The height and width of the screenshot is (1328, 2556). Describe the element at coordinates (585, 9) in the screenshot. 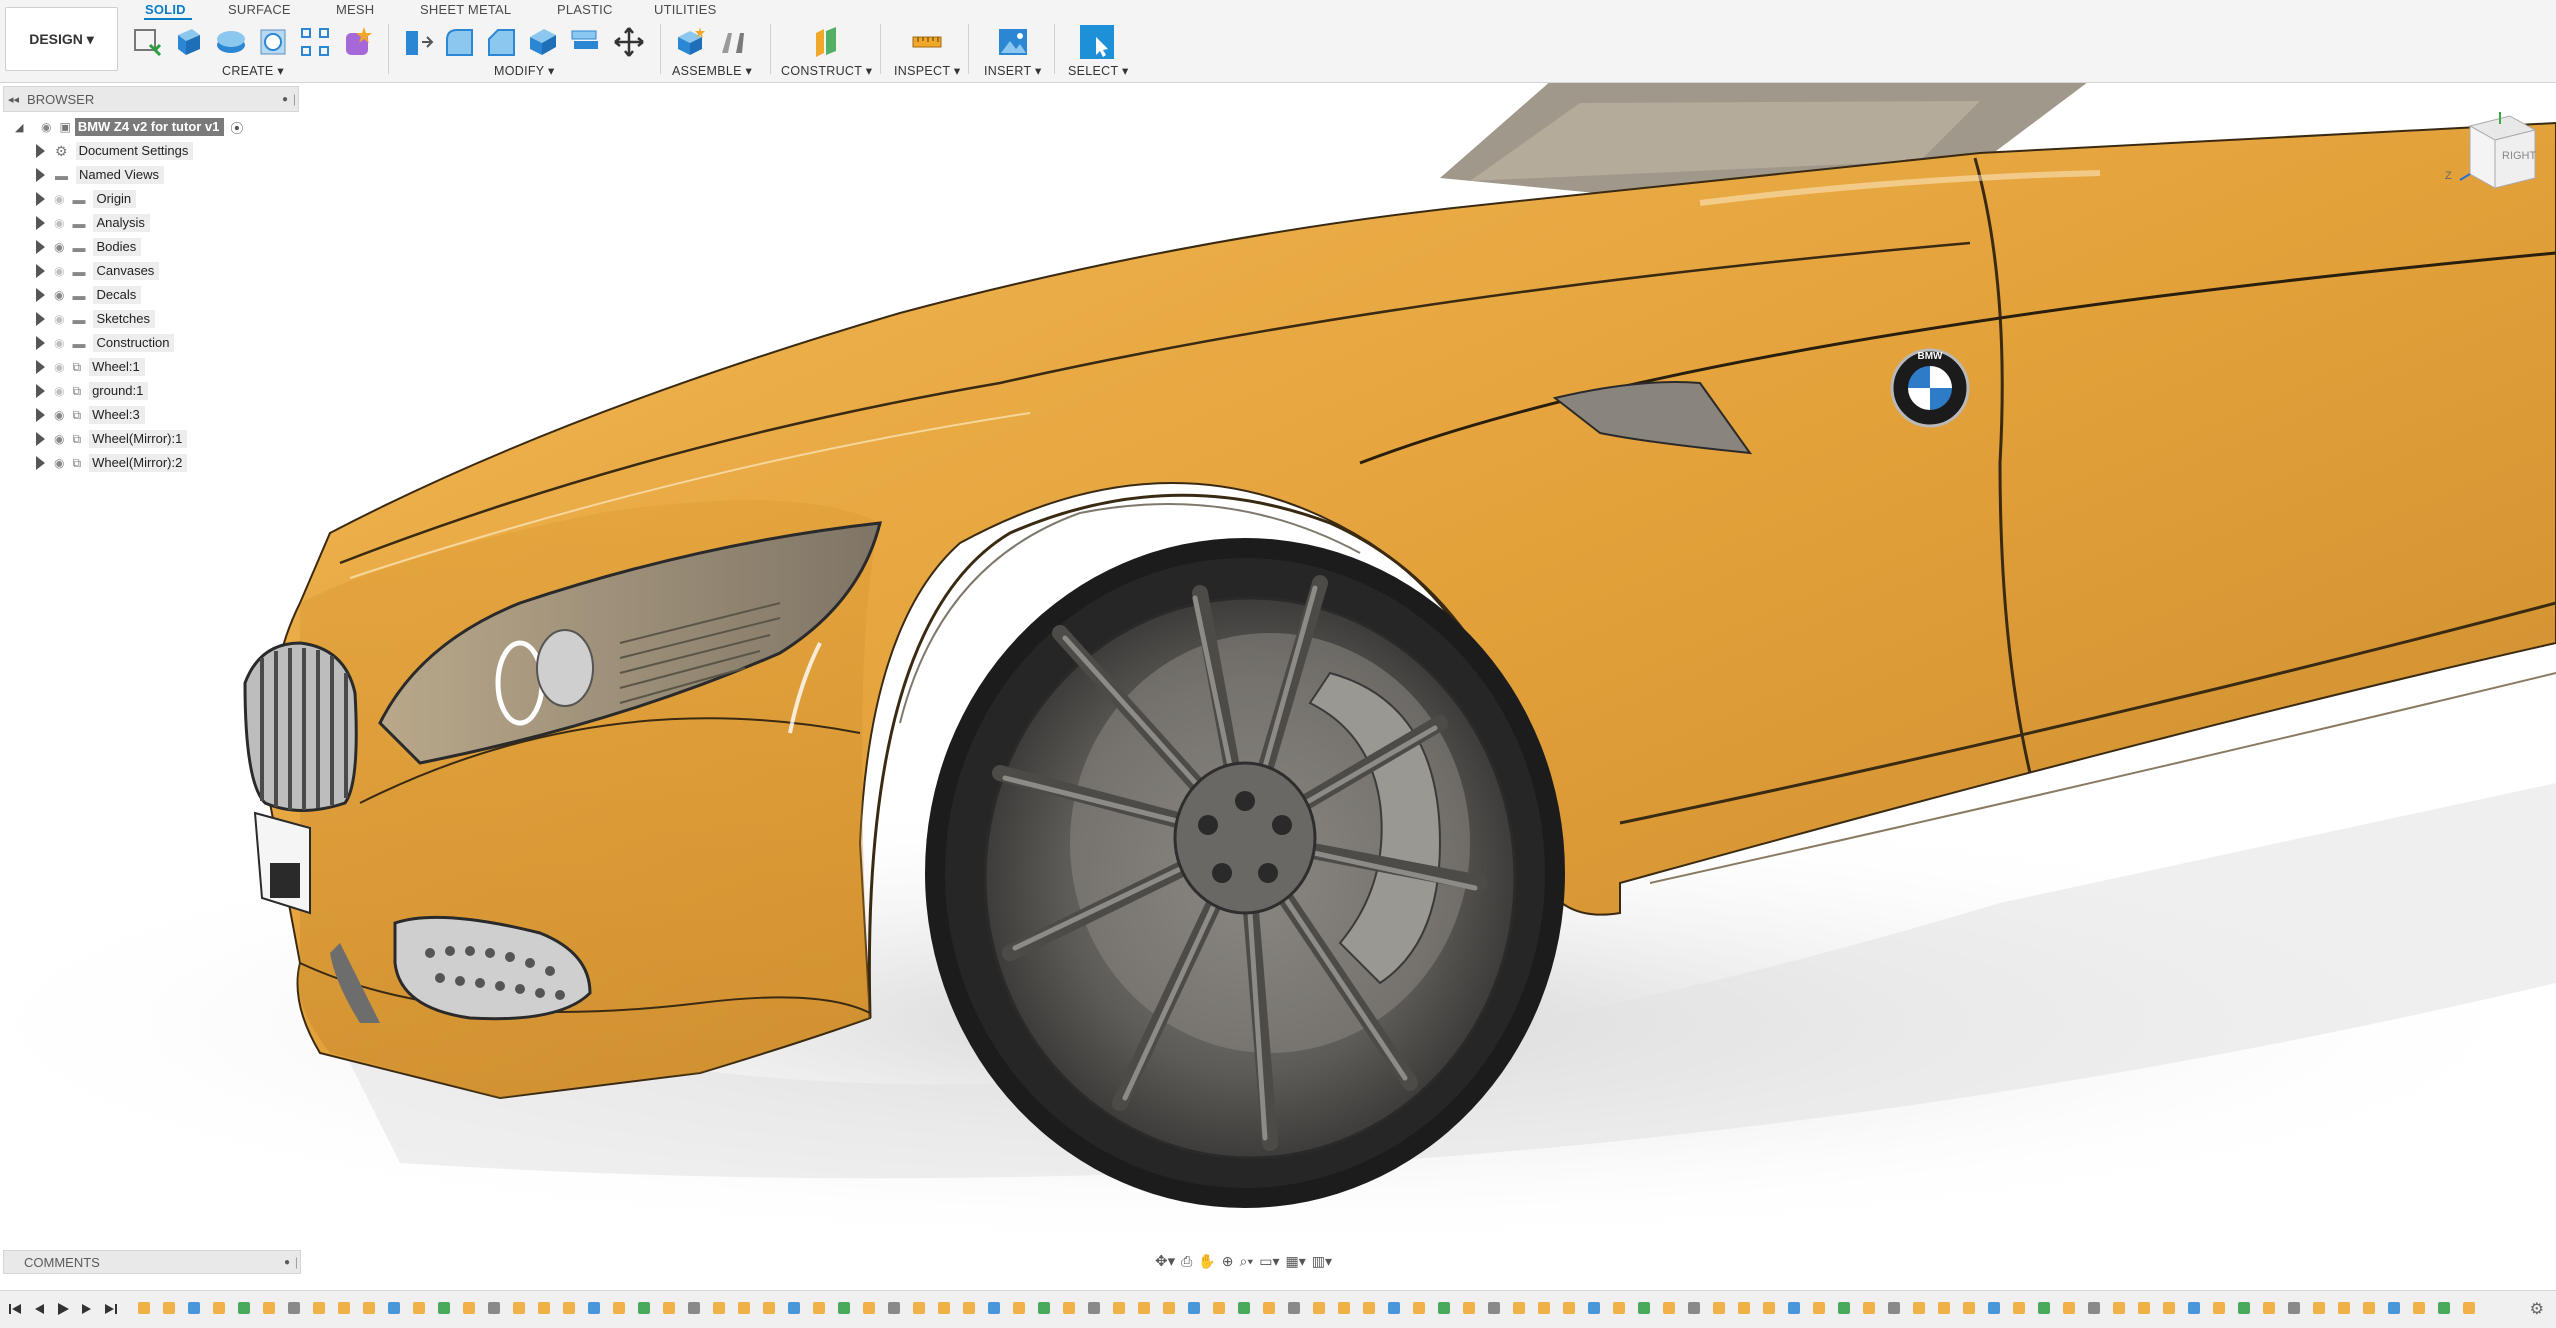

I see `tab-plastic: PLASTIC` at that location.